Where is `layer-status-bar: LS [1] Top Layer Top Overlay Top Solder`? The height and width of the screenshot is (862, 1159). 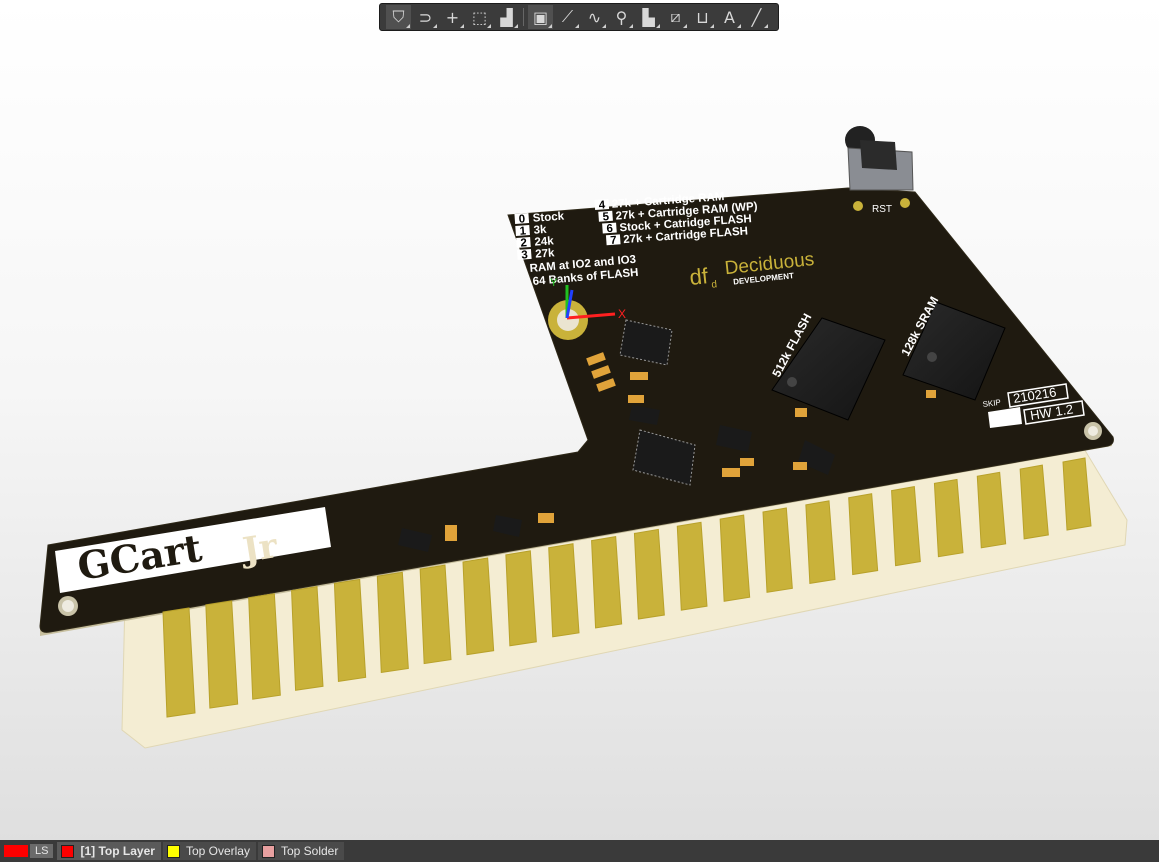 layer-status-bar: LS [1] Top Layer Top Overlay Top Solder is located at coordinates (579, 851).